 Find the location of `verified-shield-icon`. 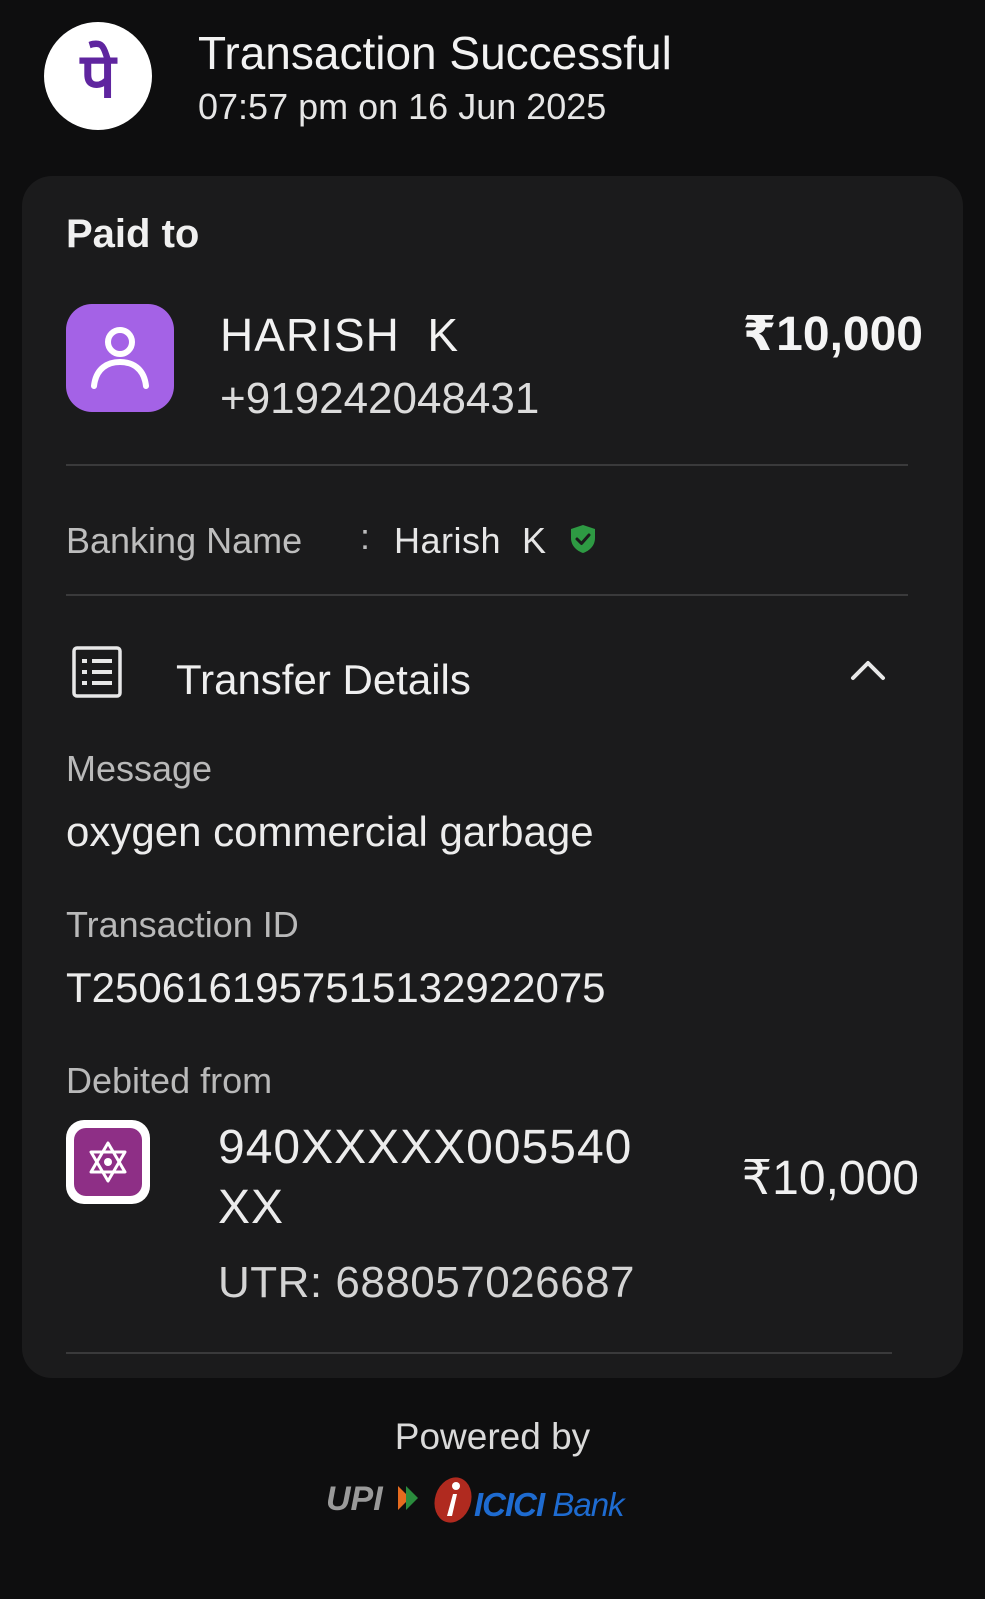

verified-shield-icon is located at coordinates (583, 539).